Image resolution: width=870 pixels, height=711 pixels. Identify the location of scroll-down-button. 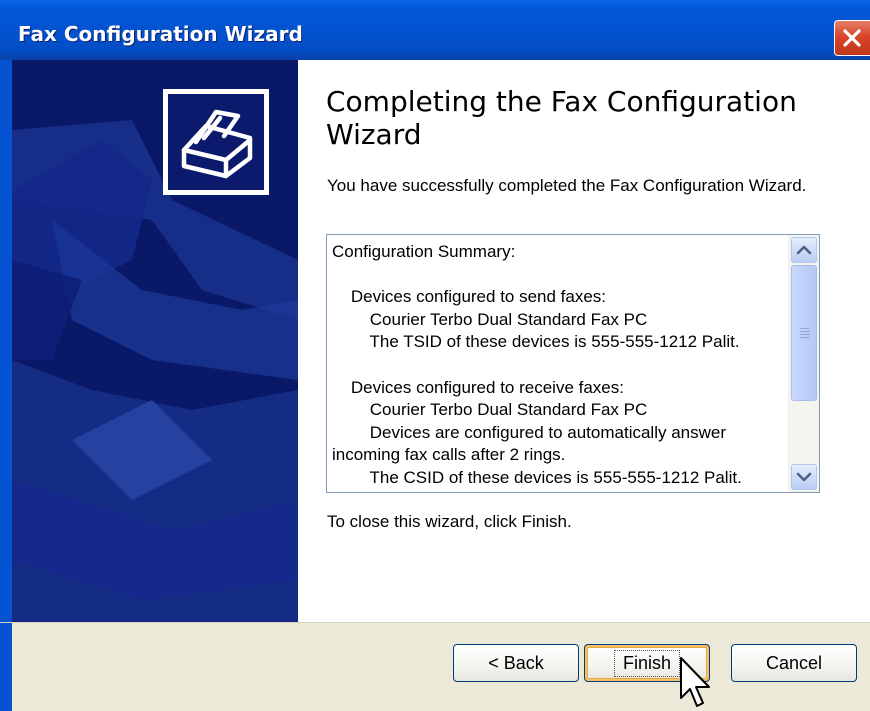
(804, 477).